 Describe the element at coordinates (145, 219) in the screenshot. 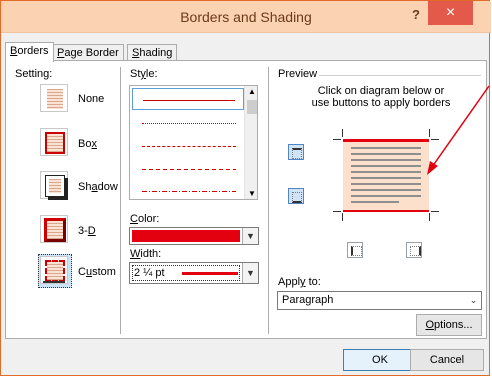

I see `color-label: Color:` at that location.